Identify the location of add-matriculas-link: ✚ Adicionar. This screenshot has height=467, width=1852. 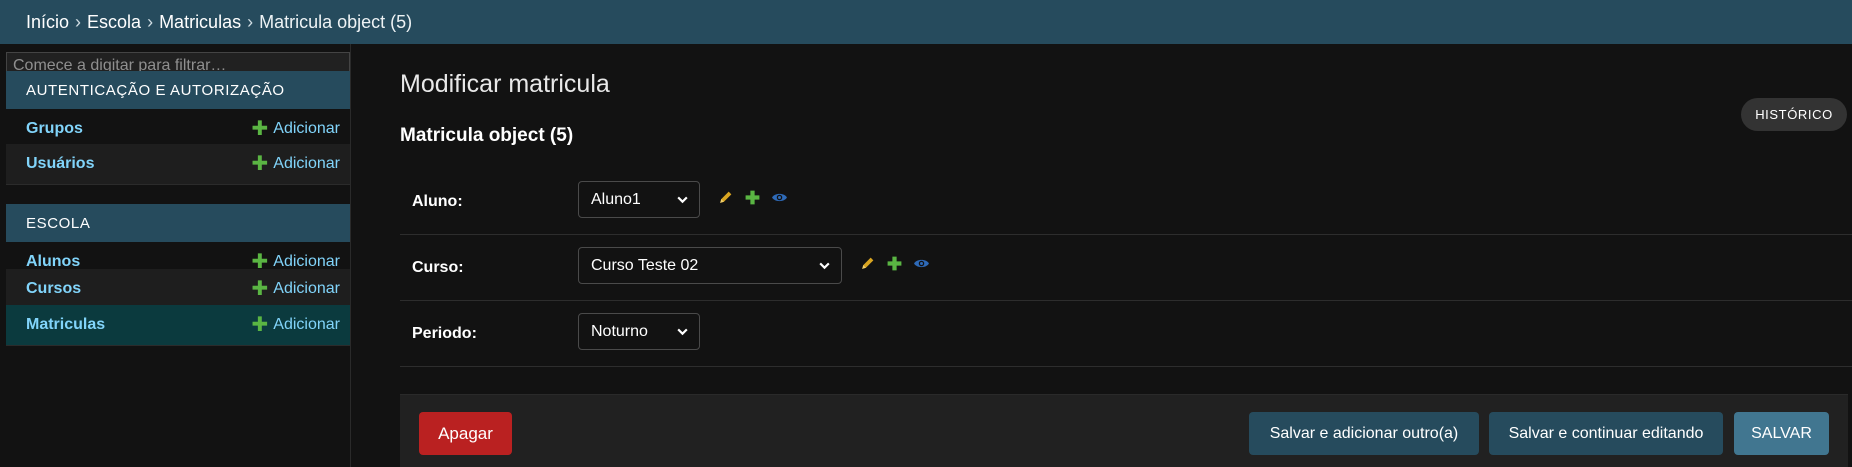
(296, 325).